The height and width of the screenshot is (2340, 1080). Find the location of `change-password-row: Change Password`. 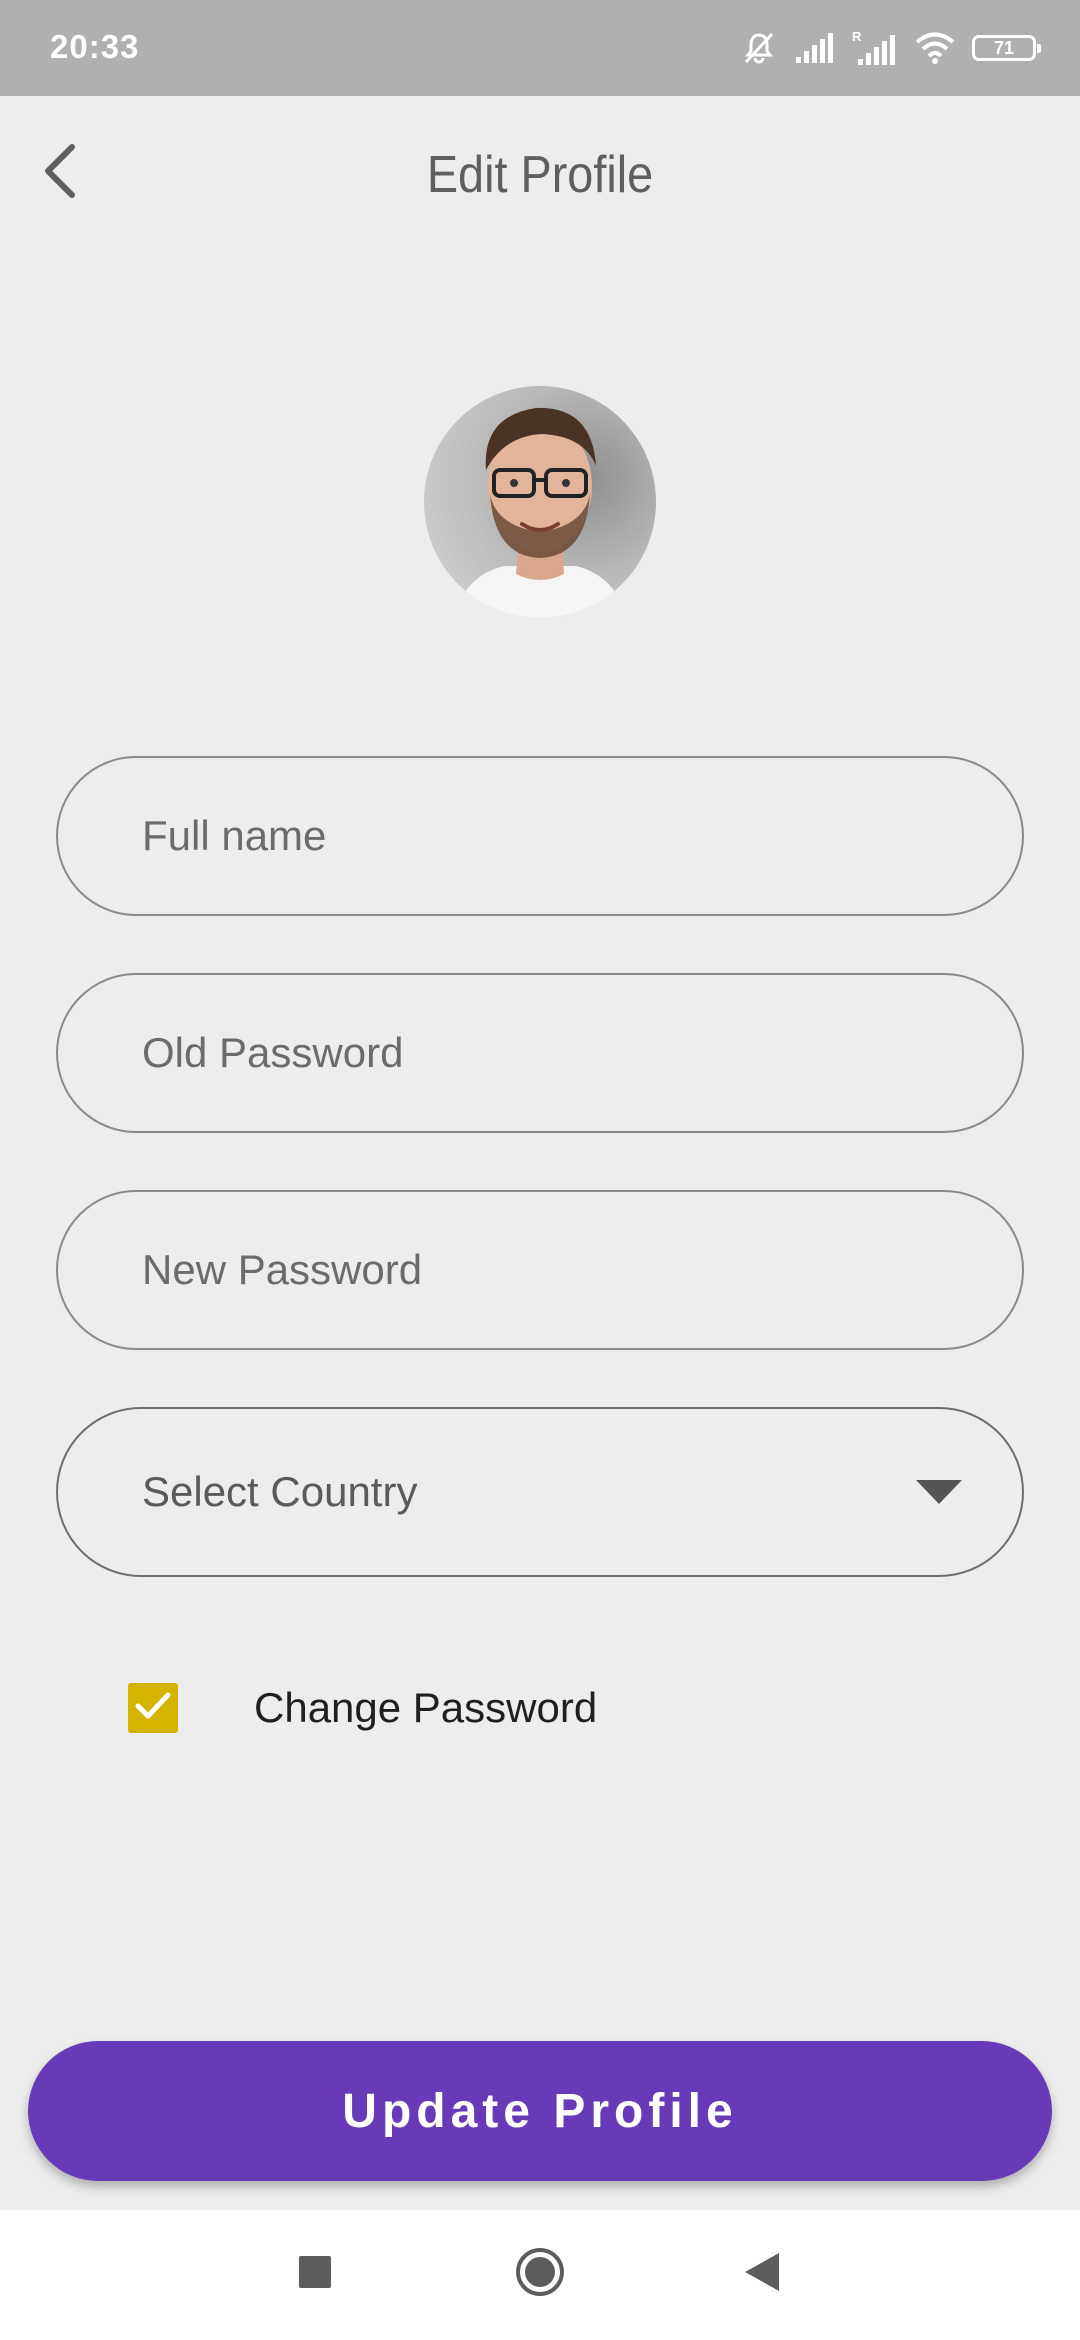

change-password-row: Change Password is located at coordinates (362, 1708).